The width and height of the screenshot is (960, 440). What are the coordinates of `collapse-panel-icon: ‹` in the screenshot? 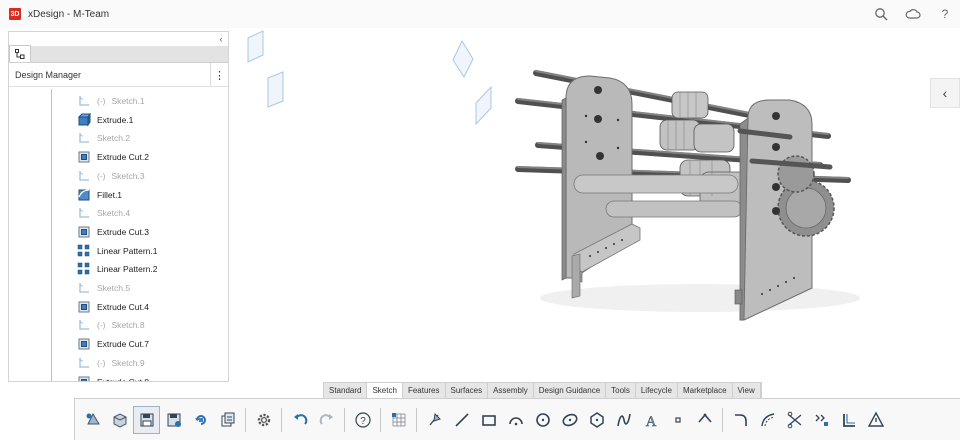 It's located at (221, 39).